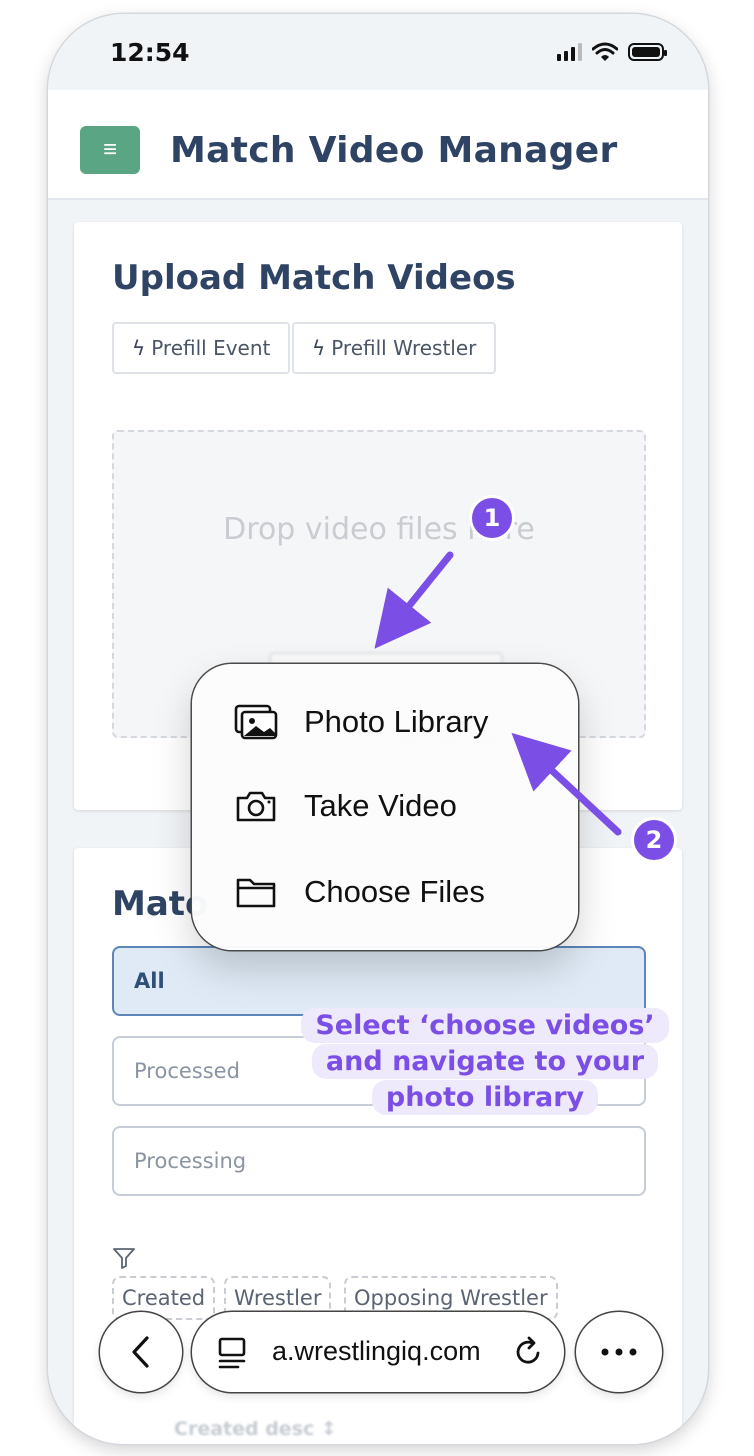 This screenshot has width=754, height=1456. What do you see at coordinates (485, 1025) in the screenshot?
I see `callout-line-1: Select ‘choose videos’` at bounding box center [485, 1025].